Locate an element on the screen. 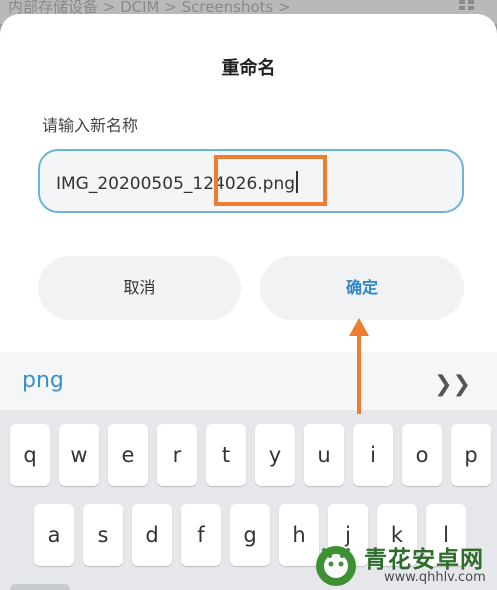  suggestion-bar: png ❯❯ is located at coordinates (248, 381).